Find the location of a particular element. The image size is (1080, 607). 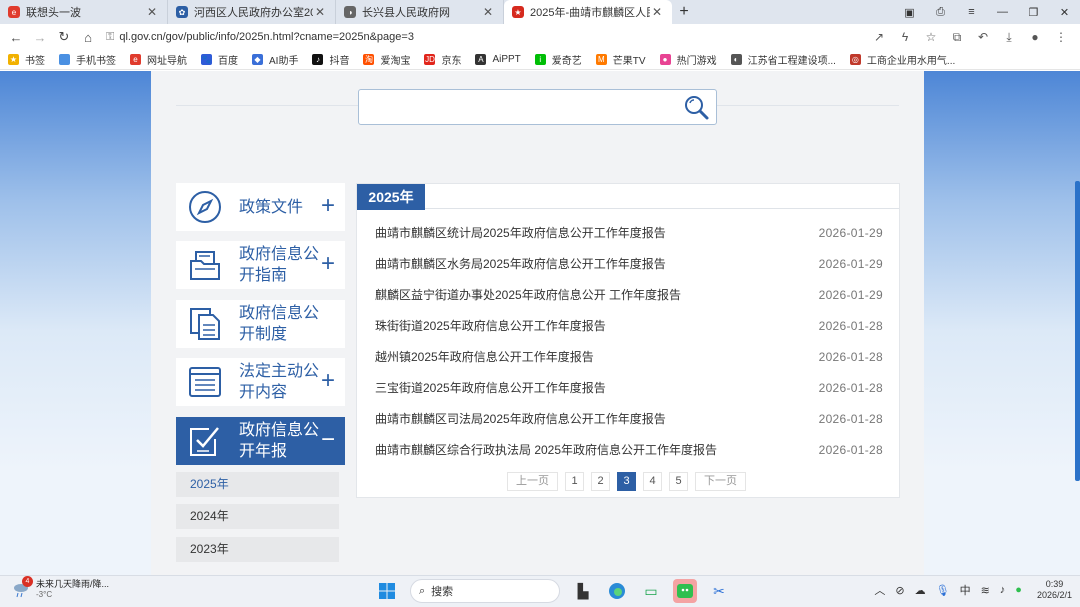

bookmark-item: 手机书签 is located at coordinates (87, 59).